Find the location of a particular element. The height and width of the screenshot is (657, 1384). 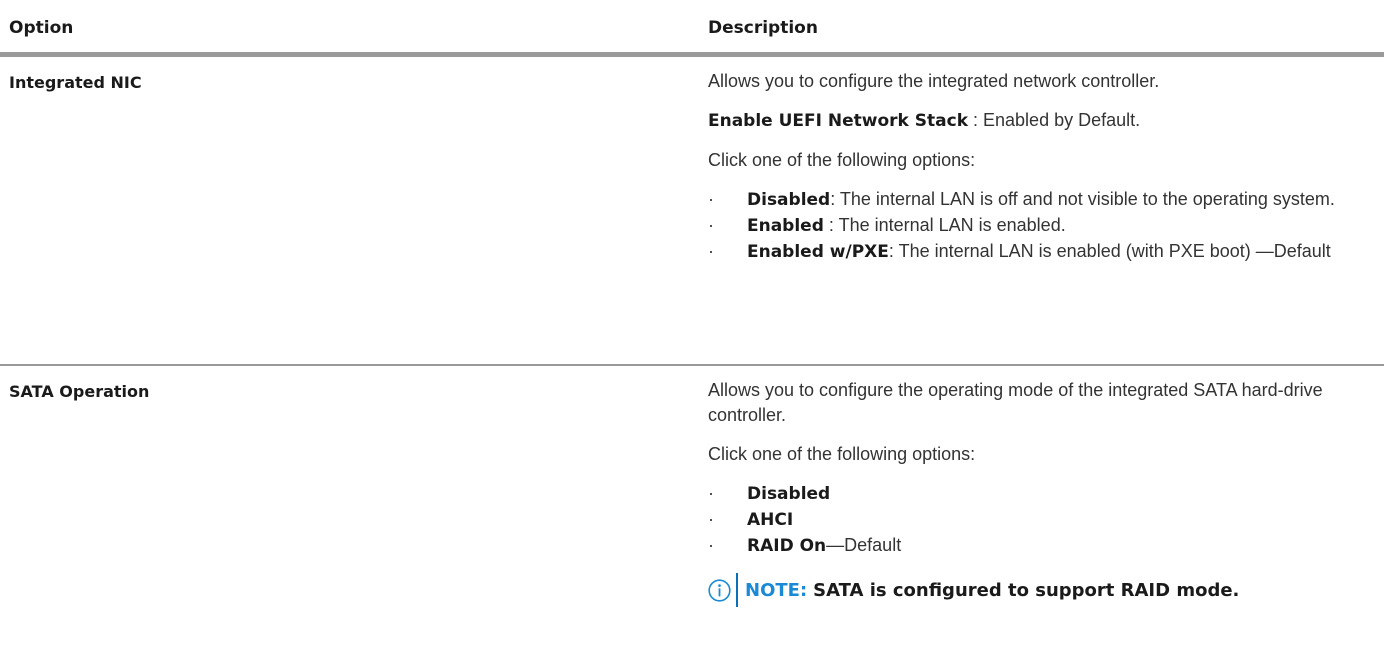

network-stack-label: Enable UEFI Network Stack is located at coordinates (838, 121).